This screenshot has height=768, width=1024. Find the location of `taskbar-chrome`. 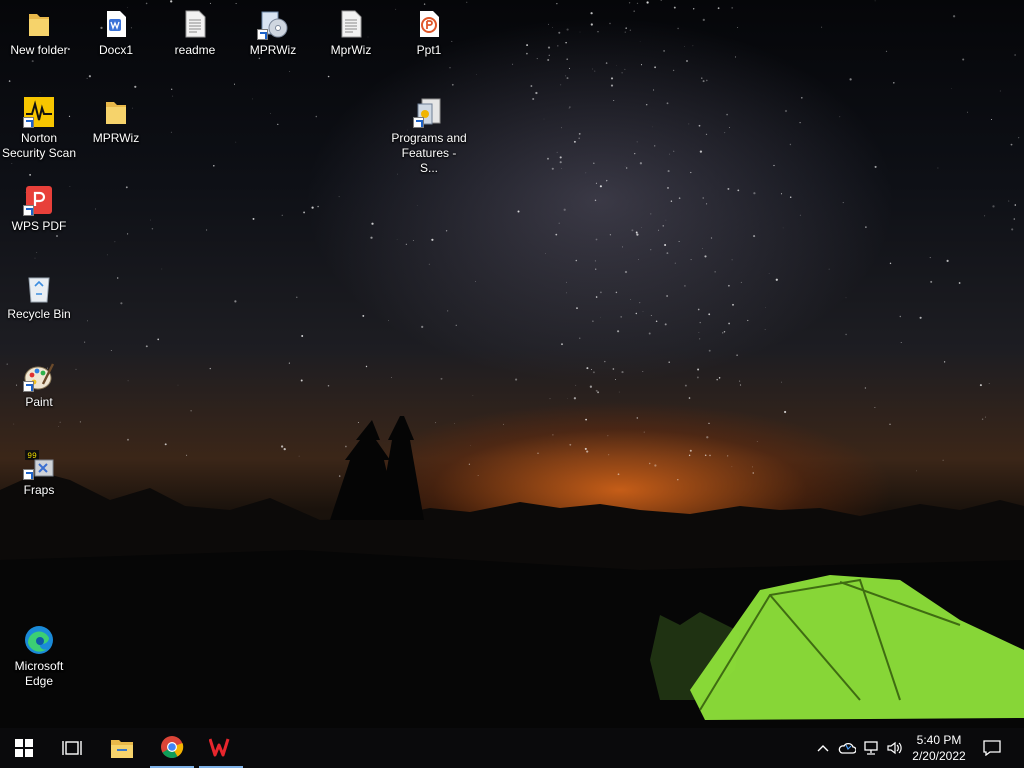

taskbar-chrome is located at coordinates (172, 748).